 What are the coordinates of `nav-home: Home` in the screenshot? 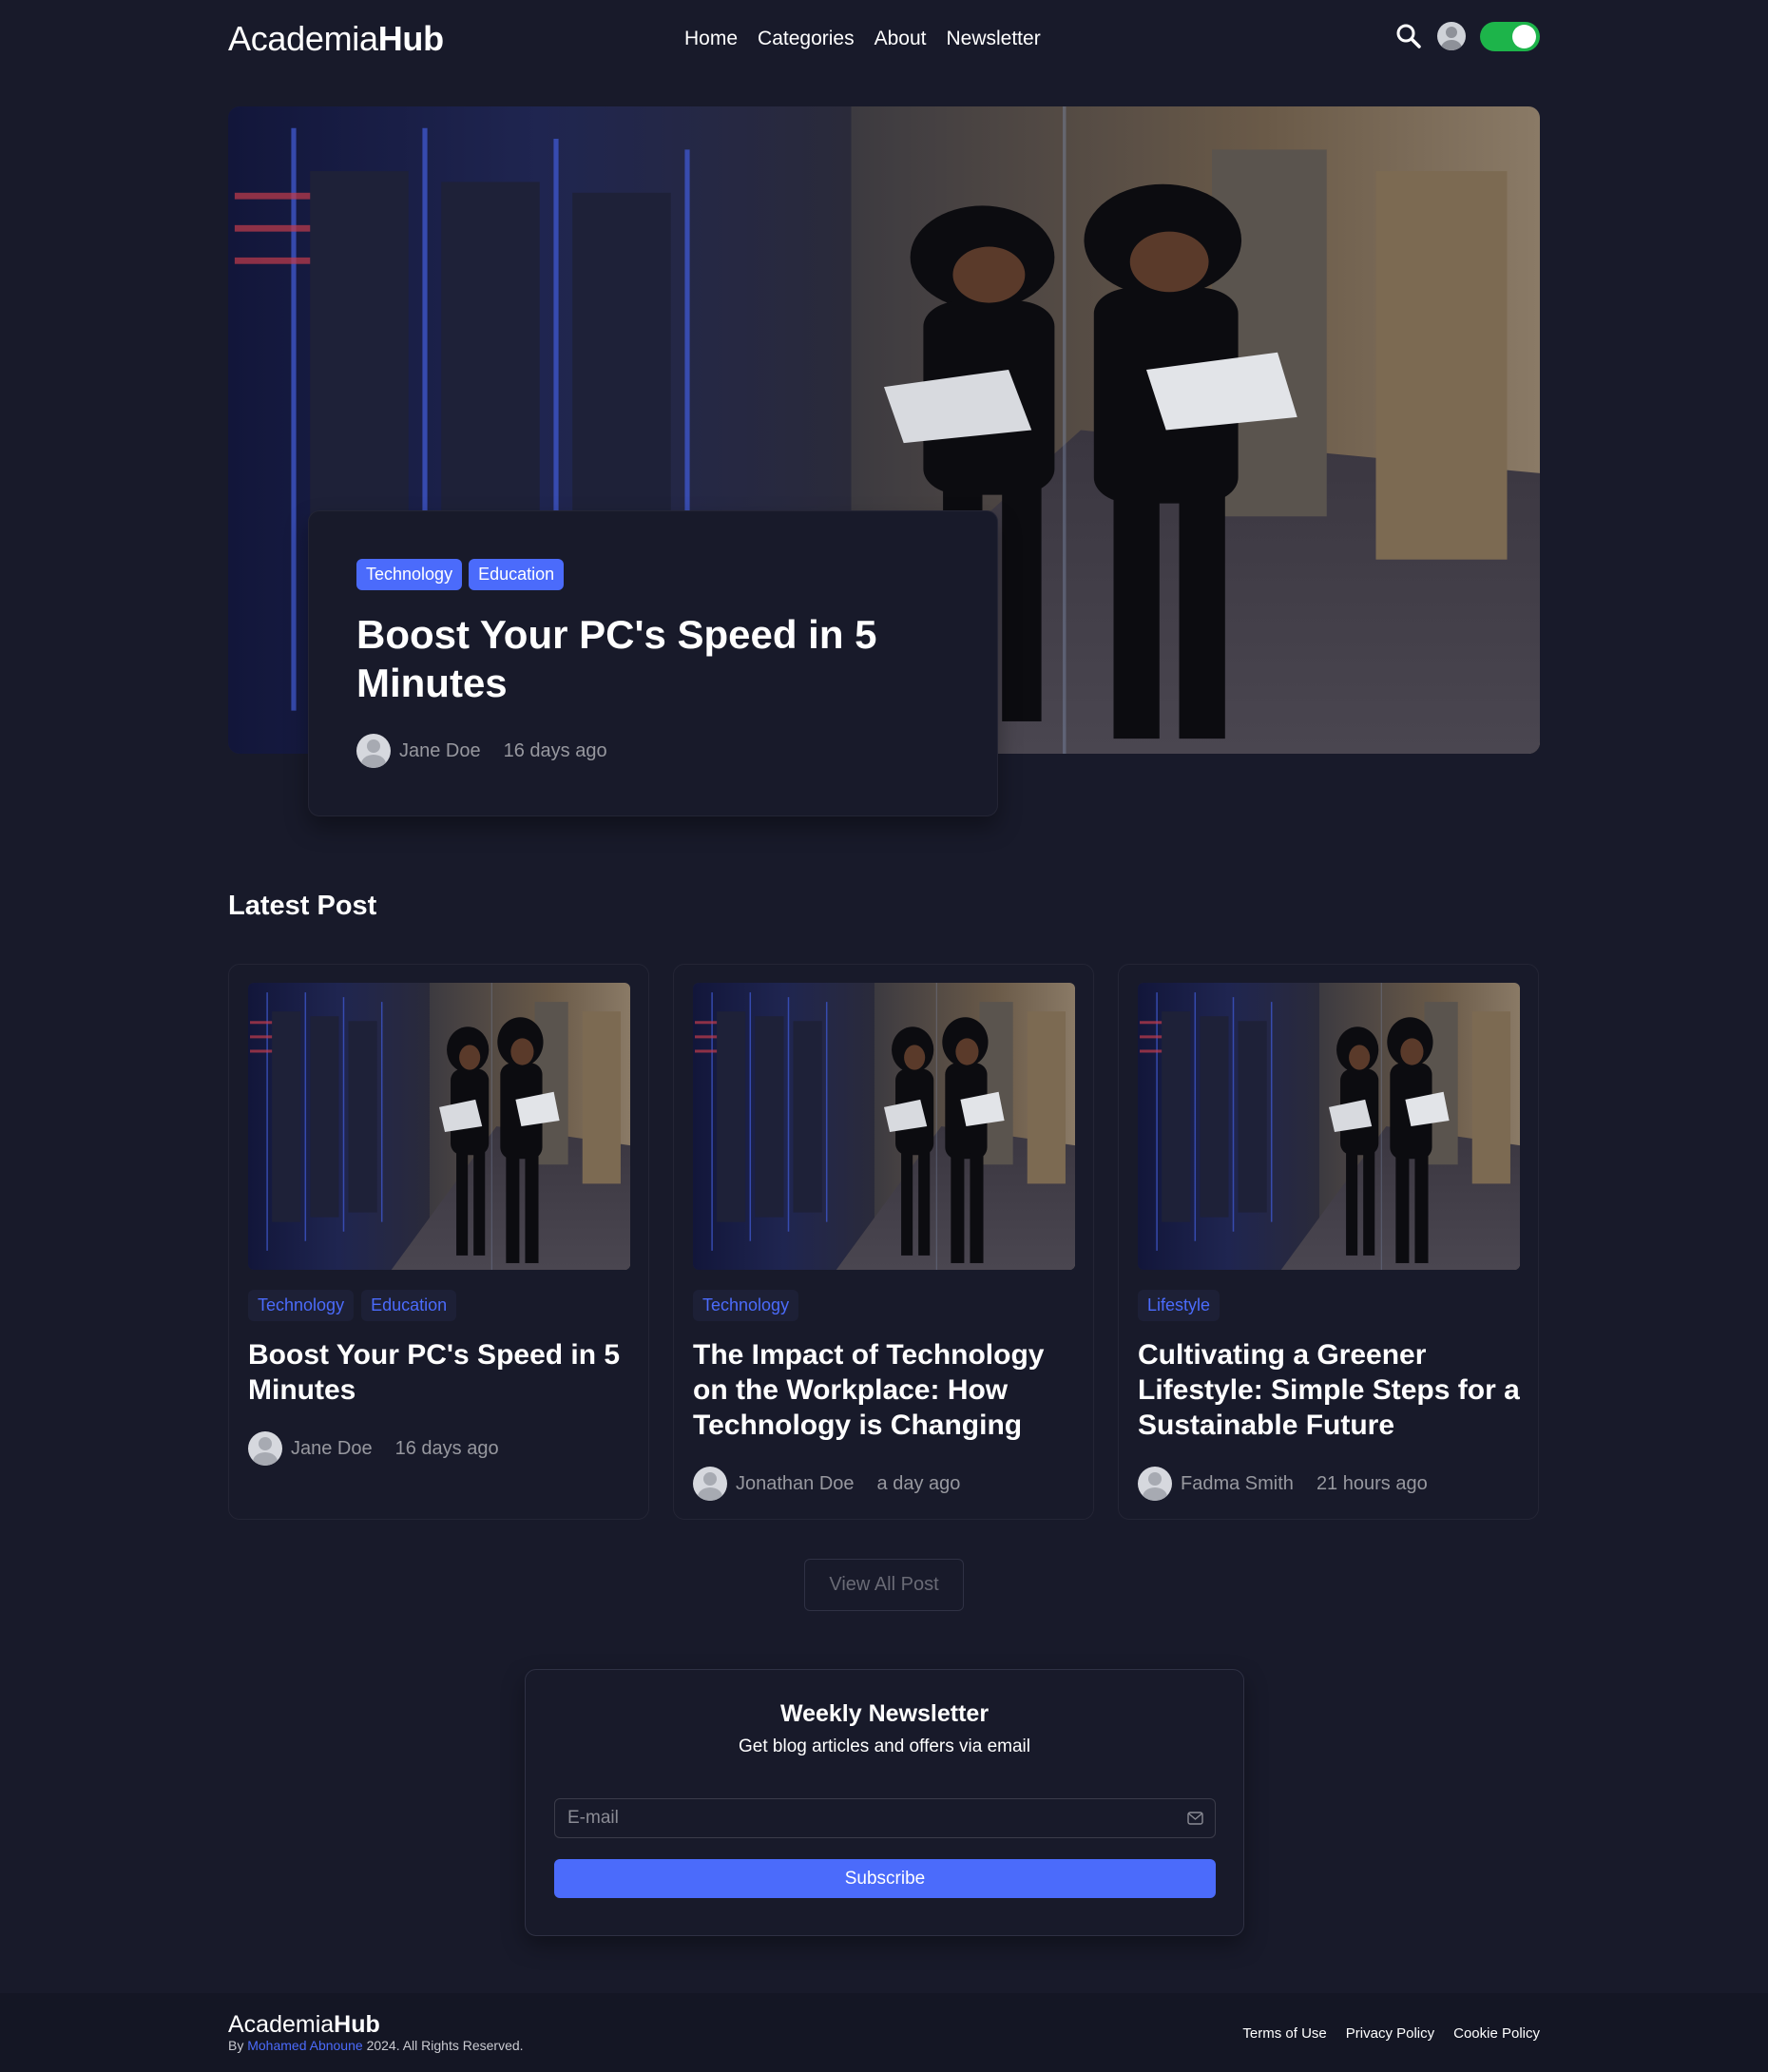 It's located at (711, 39).